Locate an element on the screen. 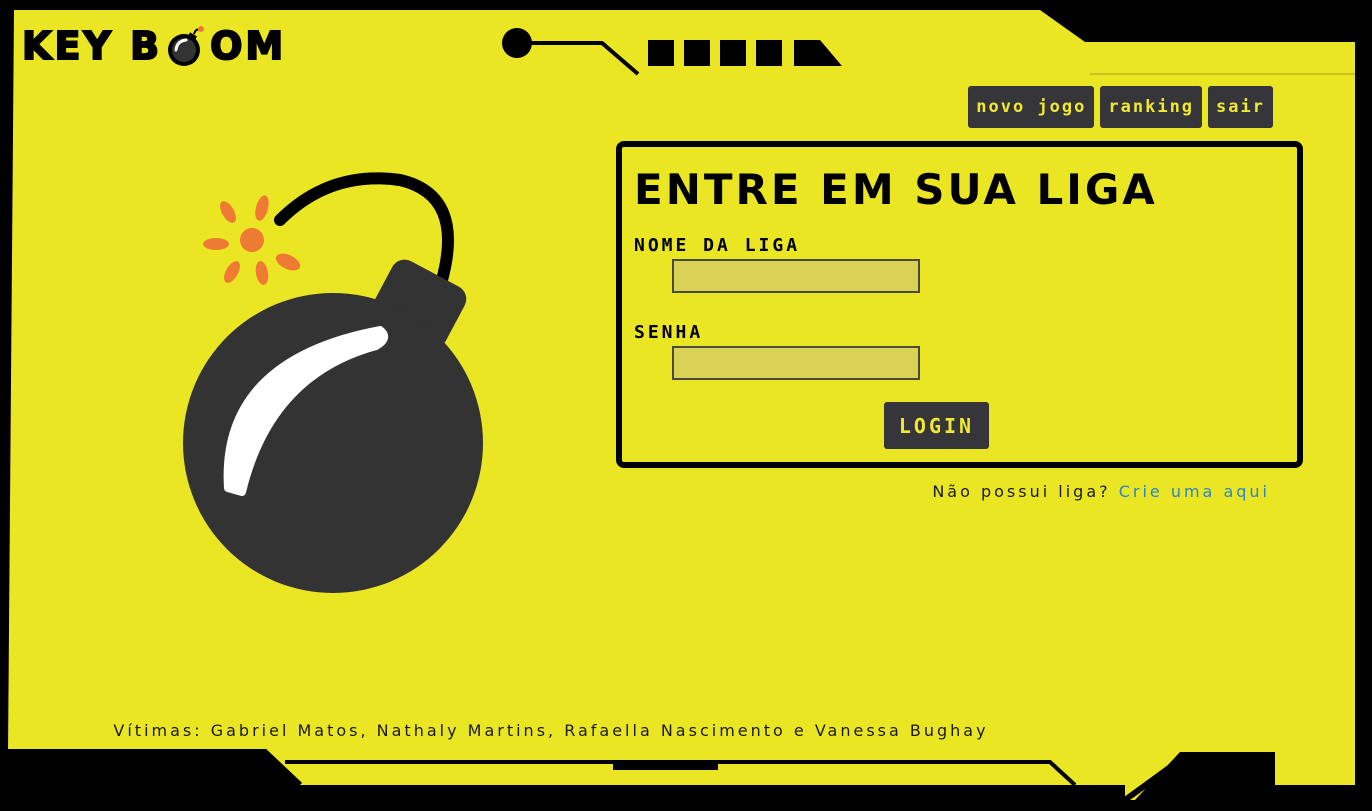 The image size is (1372, 811). exit-button: sair is located at coordinates (1240, 107).